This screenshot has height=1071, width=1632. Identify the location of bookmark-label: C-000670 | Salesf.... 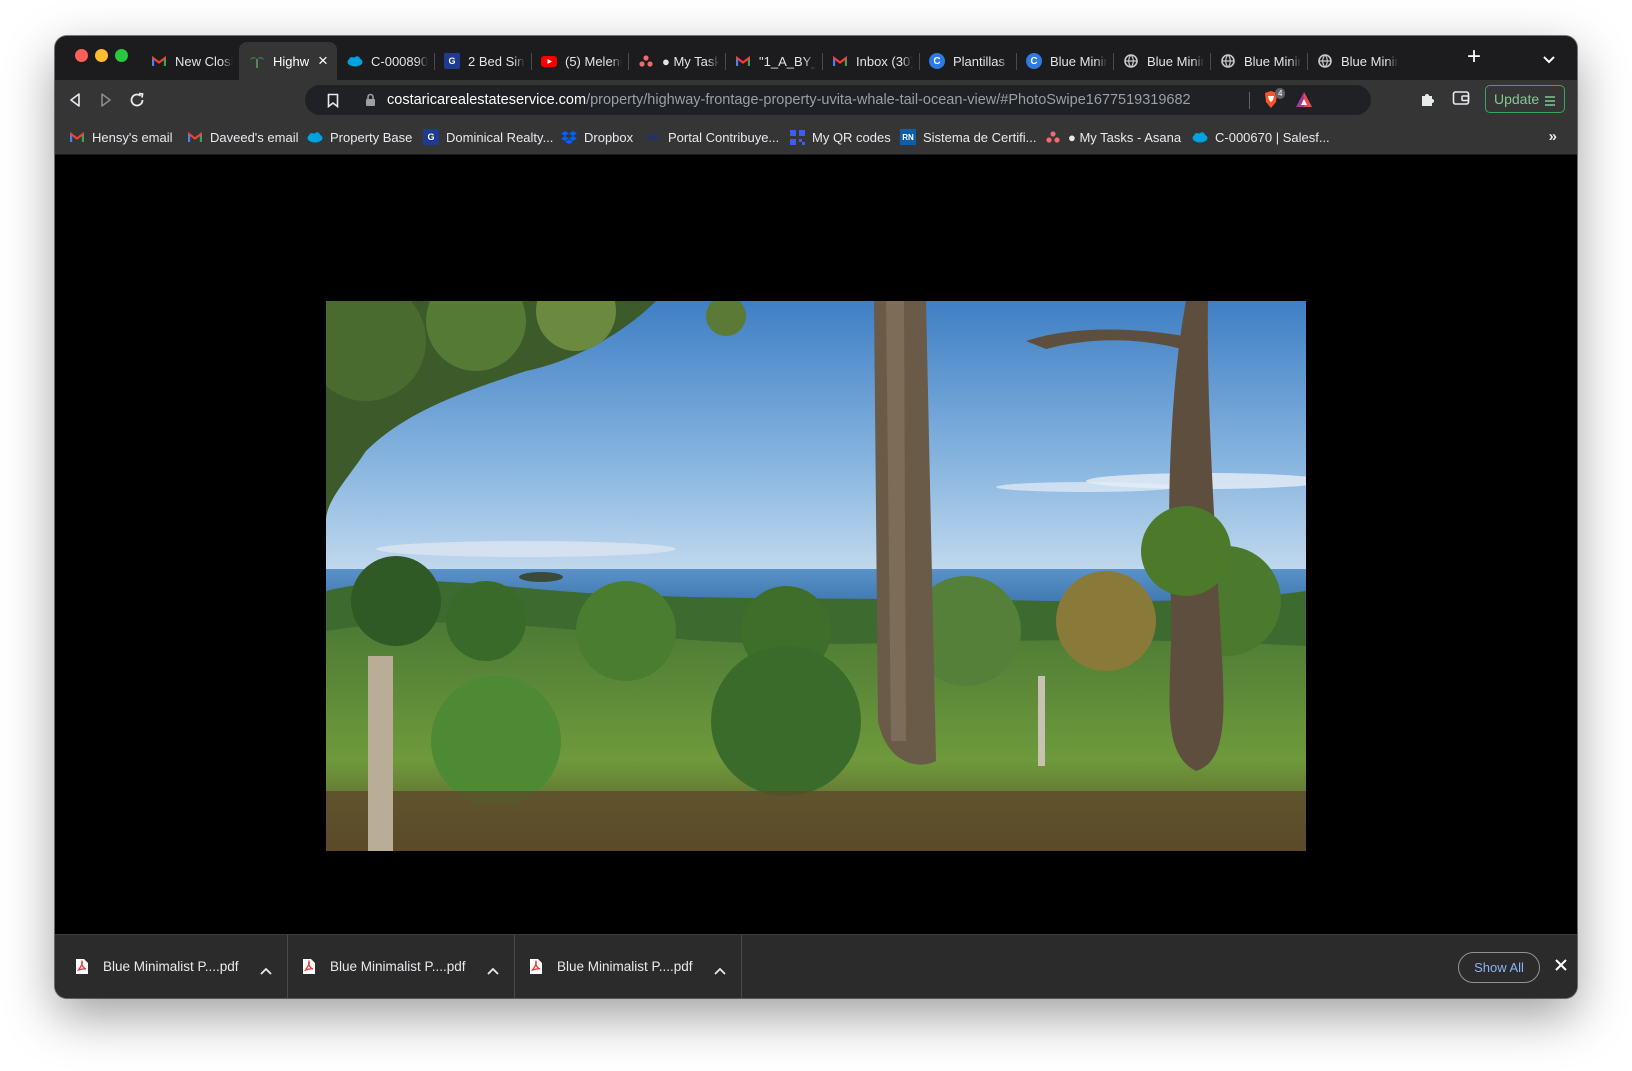
(1272, 137).